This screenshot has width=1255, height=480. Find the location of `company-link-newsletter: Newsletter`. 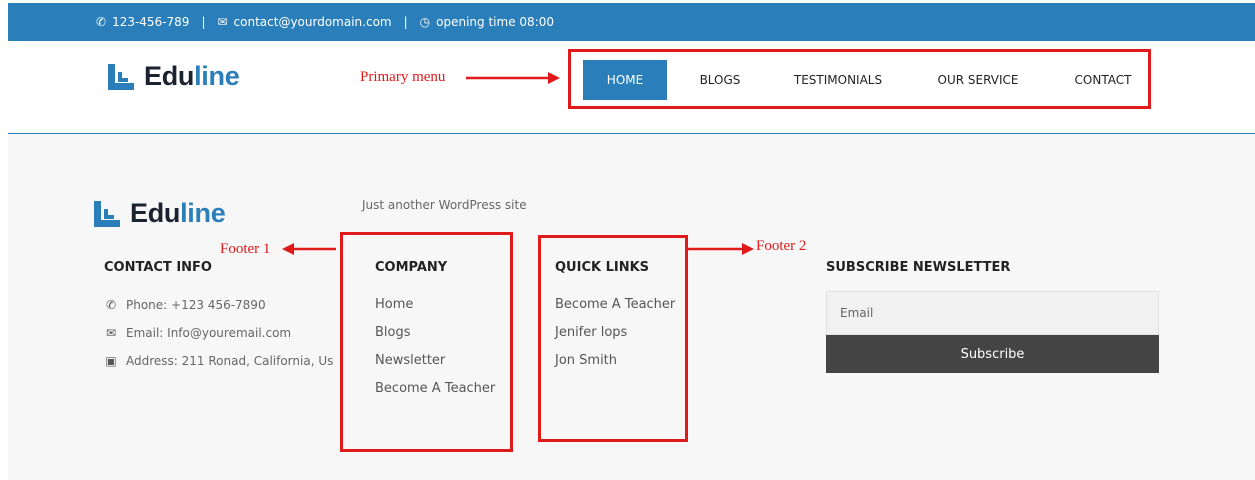

company-link-newsletter: Newsletter is located at coordinates (410, 360).